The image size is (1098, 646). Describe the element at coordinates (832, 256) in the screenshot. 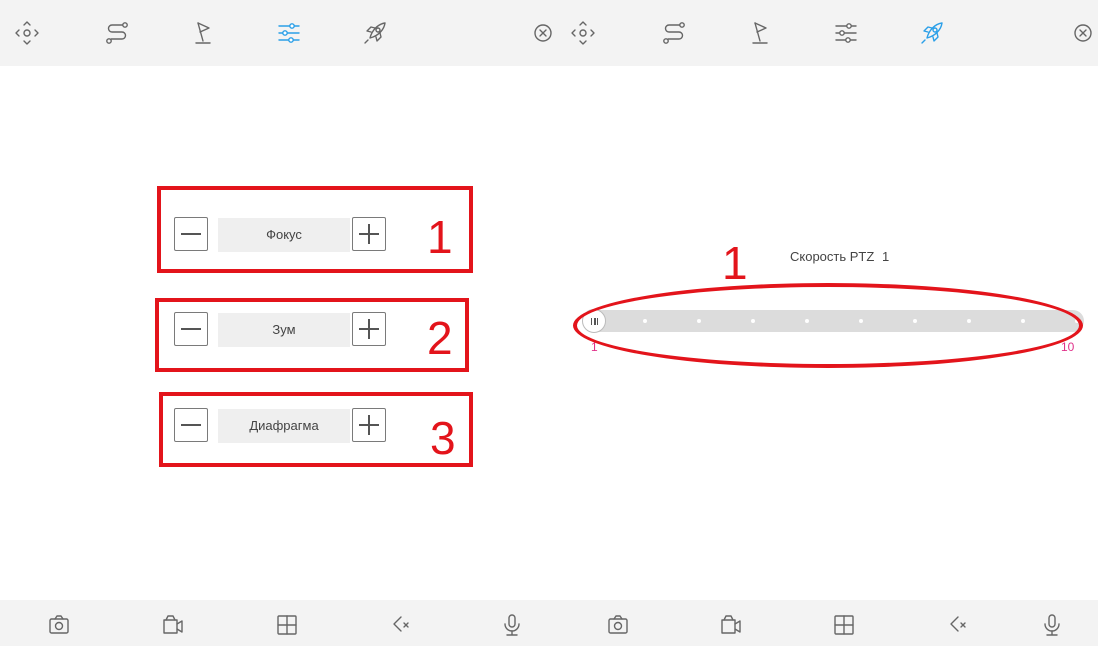

I see `ptz-speed-text: Скорость PTZ` at that location.